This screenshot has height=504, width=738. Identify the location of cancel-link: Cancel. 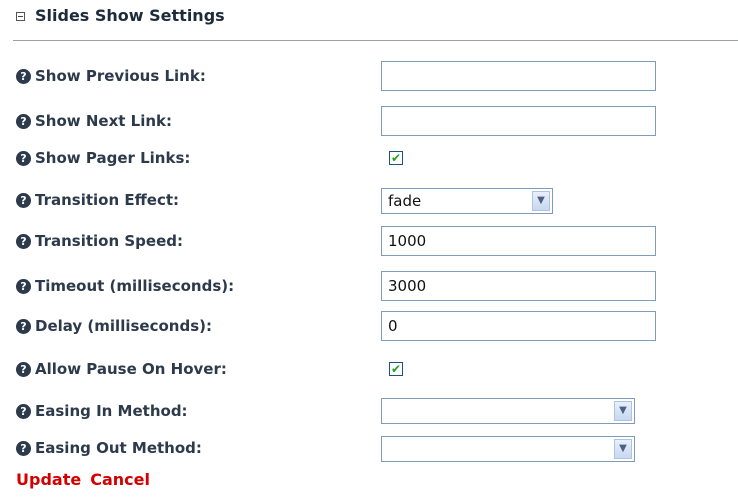
(120, 479).